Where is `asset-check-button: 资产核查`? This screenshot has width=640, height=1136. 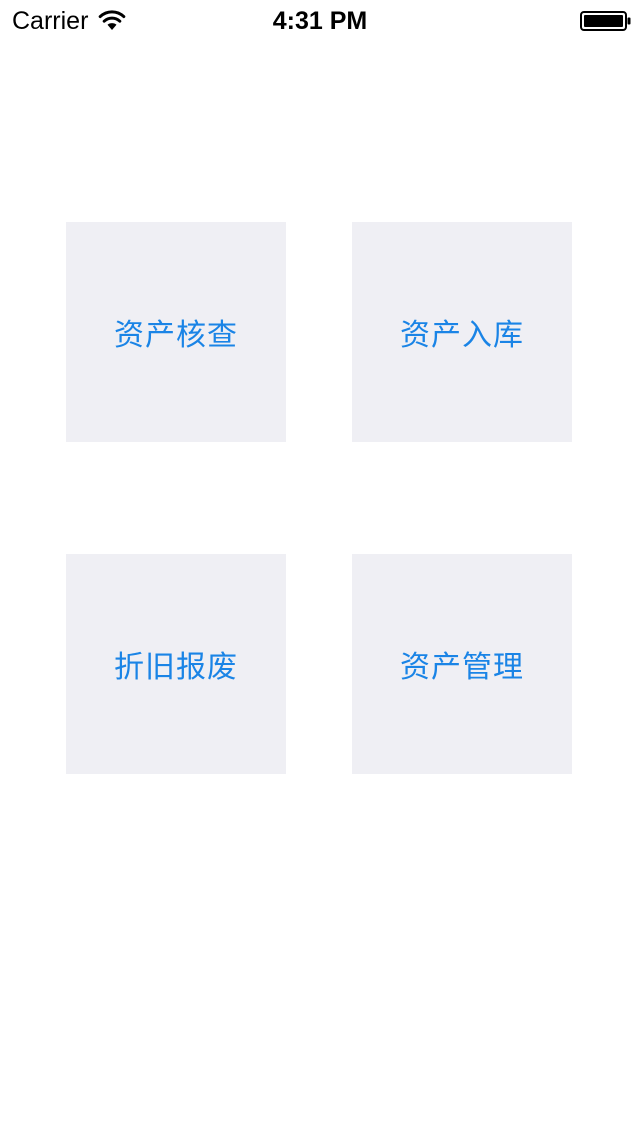 asset-check-button: 资产核查 is located at coordinates (176, 332).